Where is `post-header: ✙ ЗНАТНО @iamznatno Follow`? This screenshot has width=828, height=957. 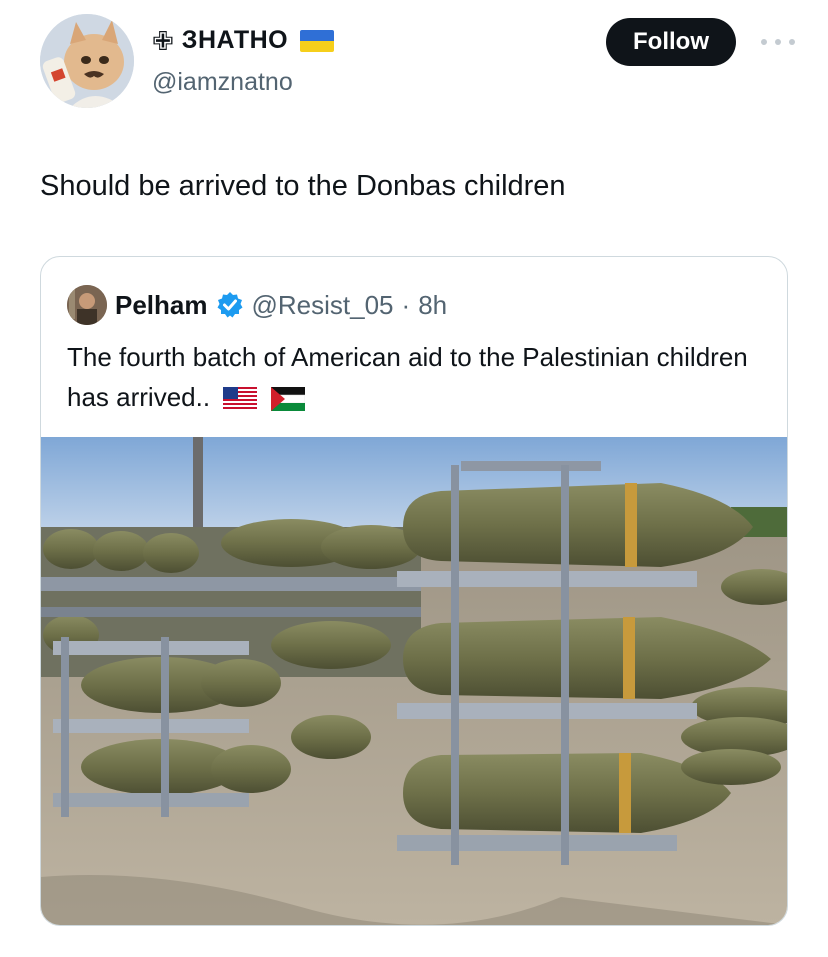
post-header: ✙ ЗНАТНО @iamznatno Follow is located at coordinates (420, 62).